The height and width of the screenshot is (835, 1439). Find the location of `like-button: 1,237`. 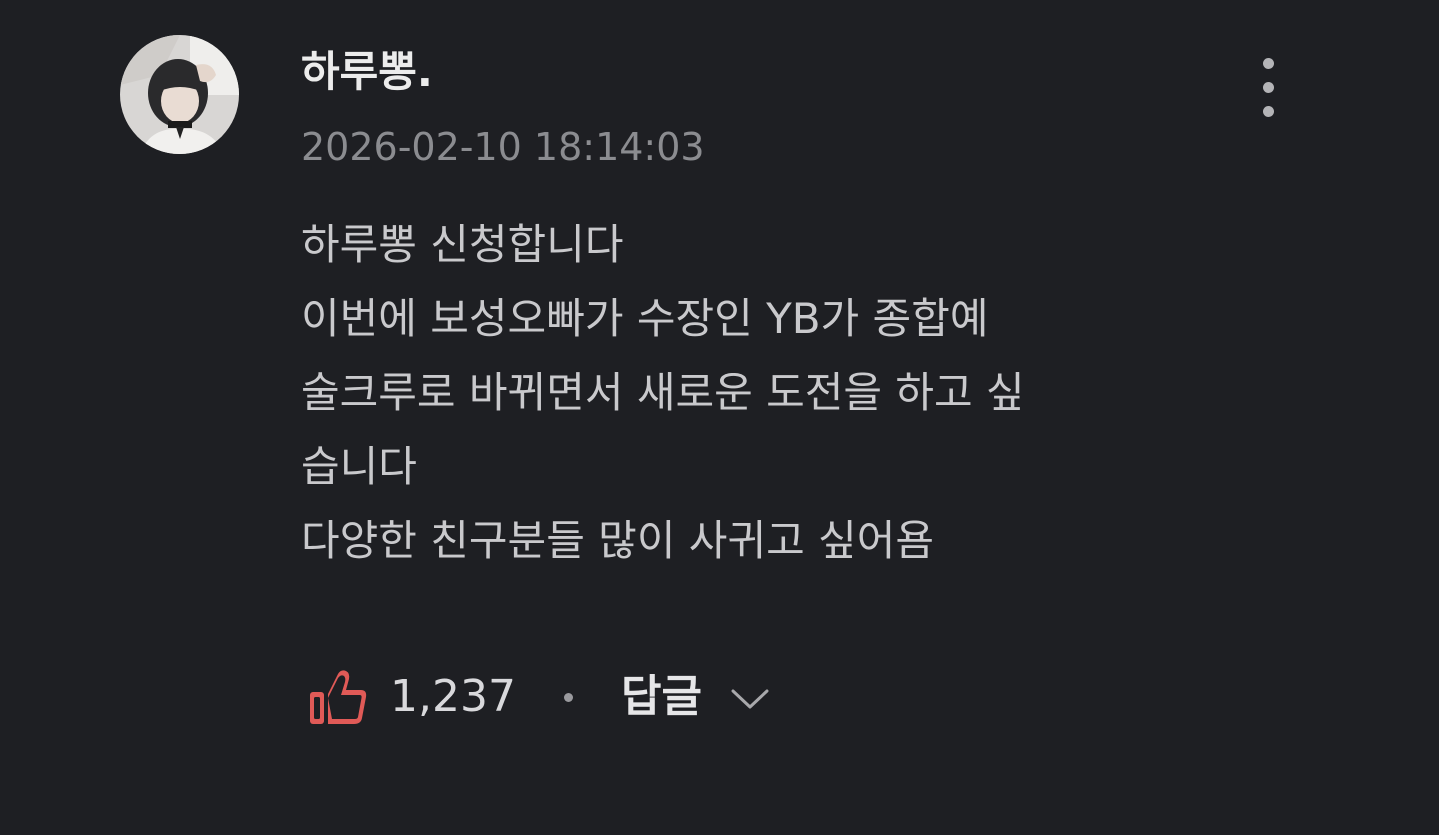

like-button: 1,237 is located at coordinates (412, 697).